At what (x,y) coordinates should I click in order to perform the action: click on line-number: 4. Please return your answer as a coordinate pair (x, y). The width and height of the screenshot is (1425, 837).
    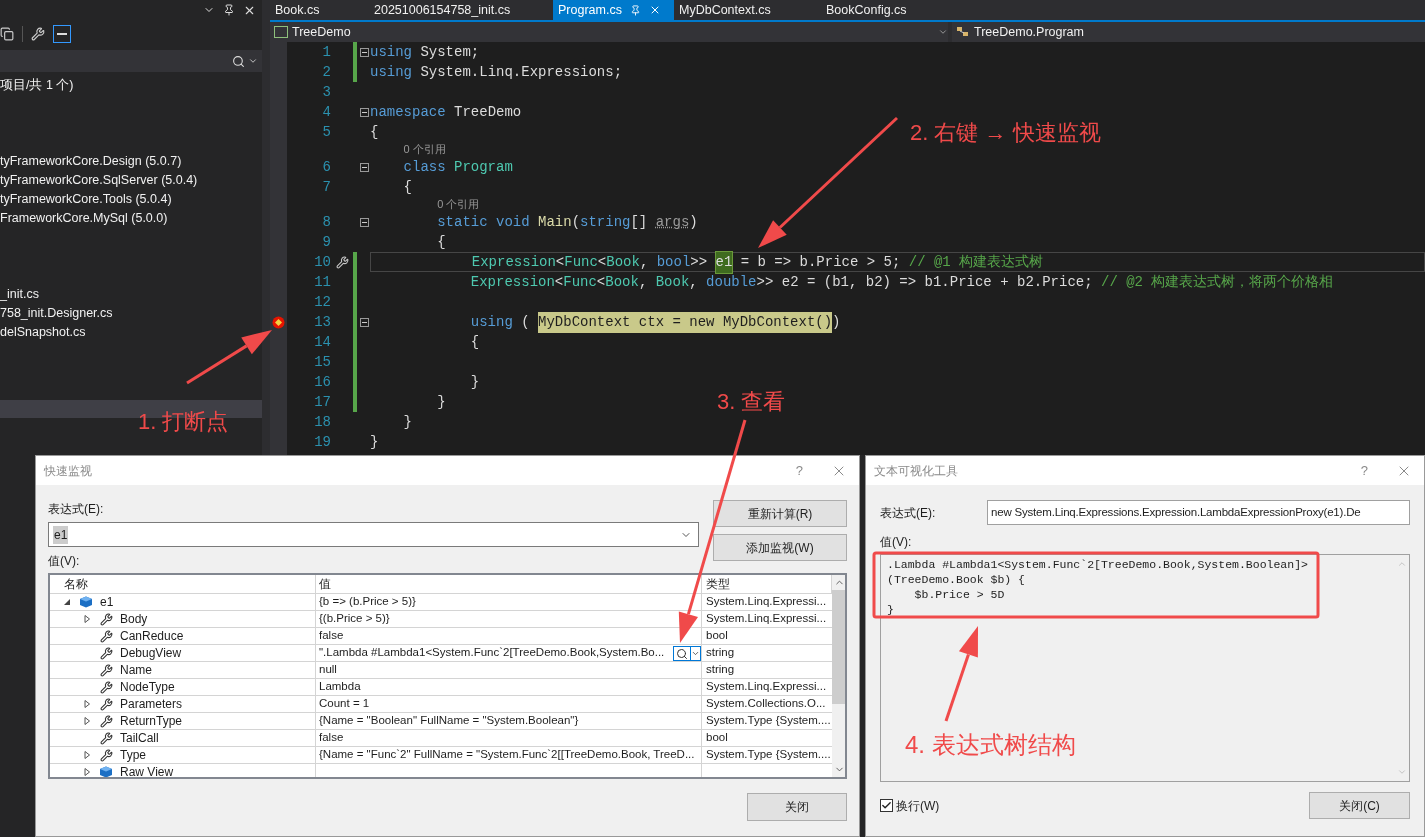
    Looking at the image, I should click on (326, 111).